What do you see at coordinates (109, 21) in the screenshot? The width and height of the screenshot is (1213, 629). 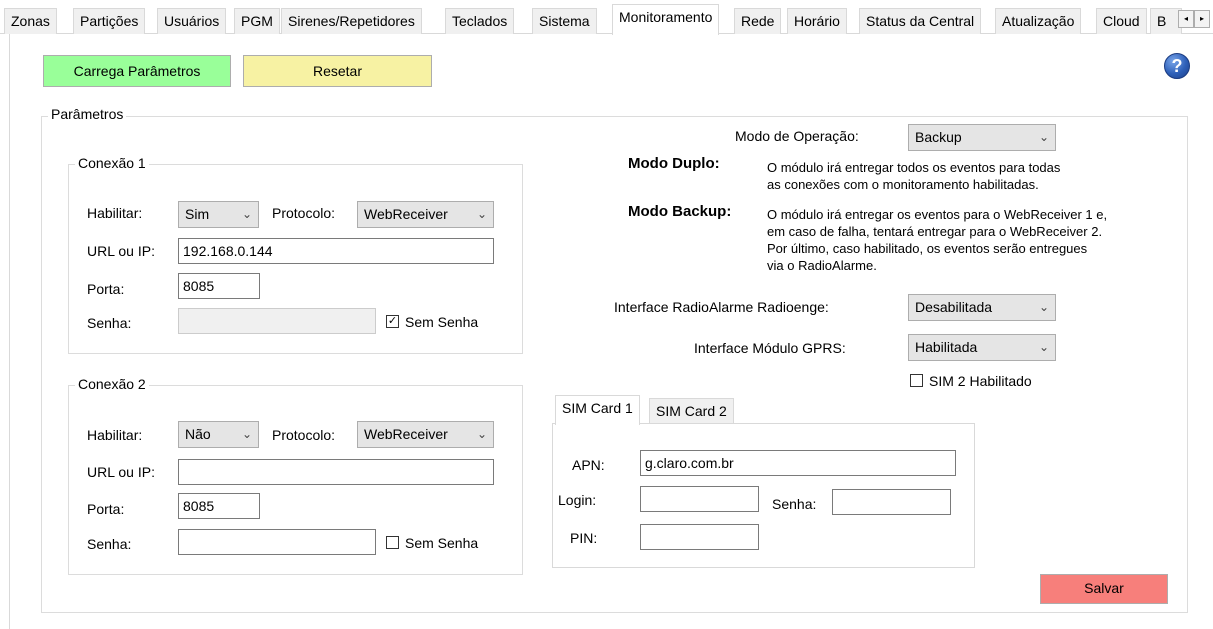 I see `tab-particoes: Partições` at bounding box center [109, 21].